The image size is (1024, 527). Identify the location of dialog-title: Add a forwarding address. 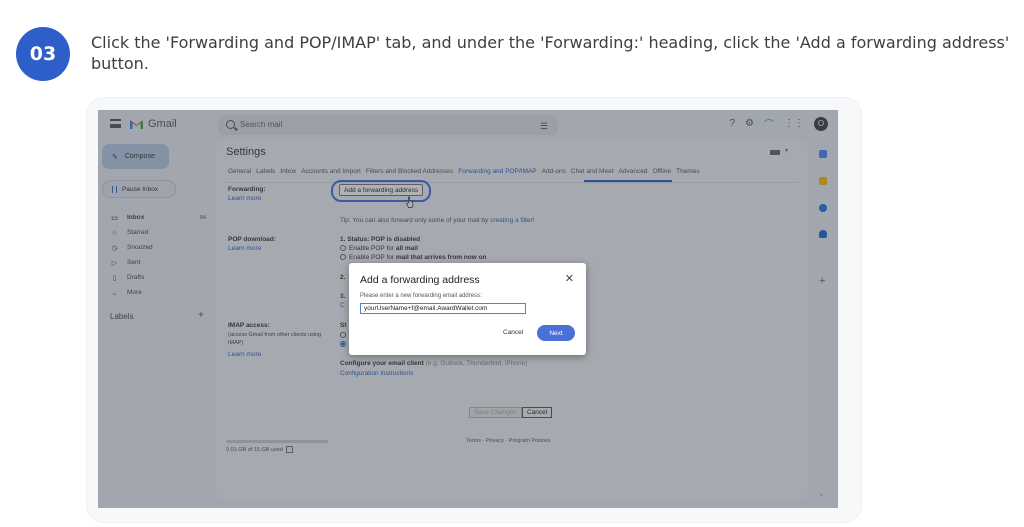
(420, 280).